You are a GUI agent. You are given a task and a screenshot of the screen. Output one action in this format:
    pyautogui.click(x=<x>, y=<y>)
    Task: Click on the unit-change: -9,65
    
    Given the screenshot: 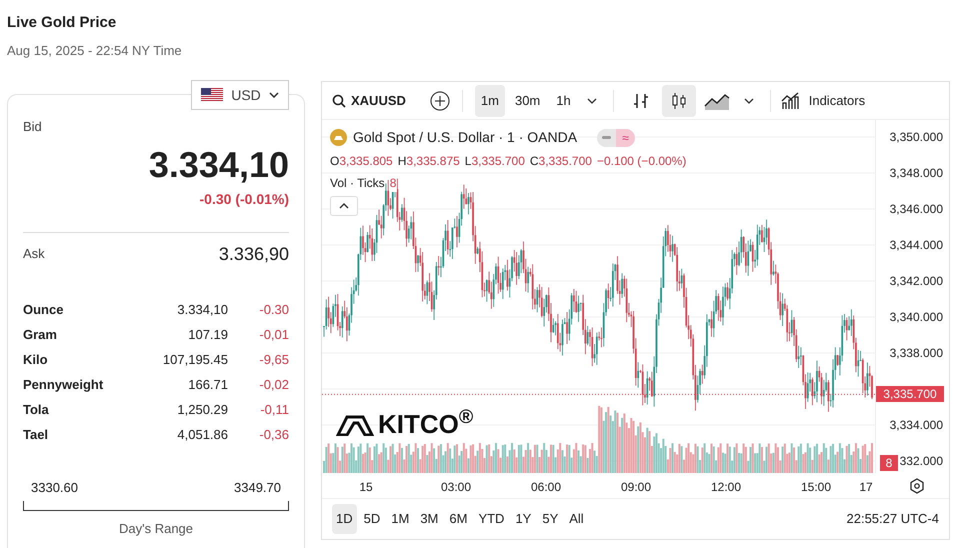 What is the action you would take?
    pyautogui.click(x=273, y=360)
    